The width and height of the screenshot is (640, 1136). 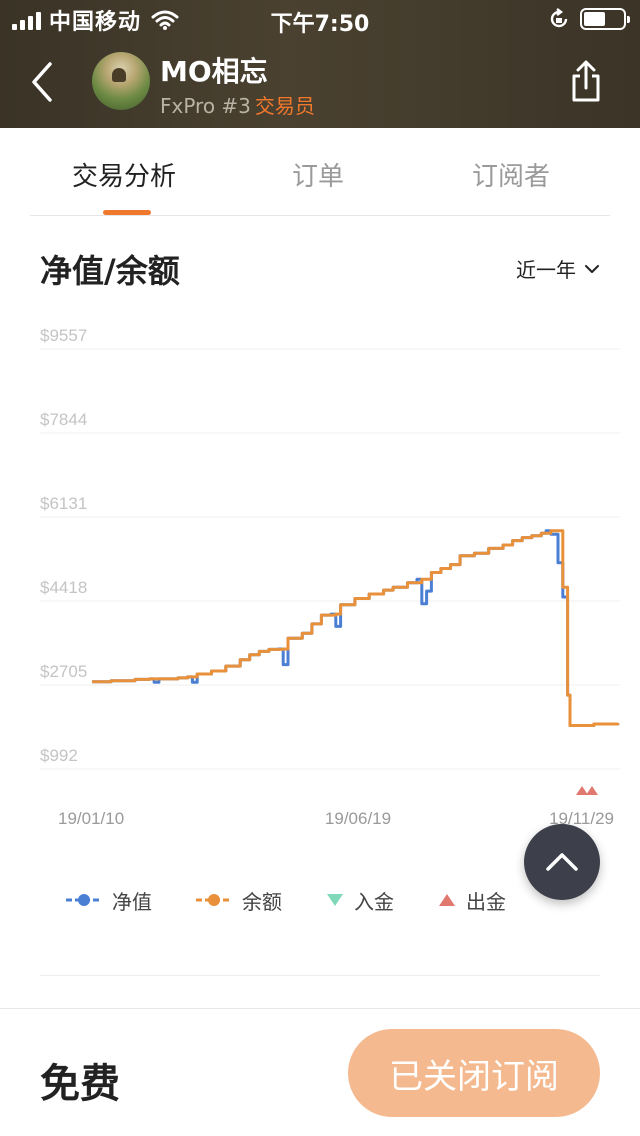 I want to click on section-divider, so click(x=320, y=975).